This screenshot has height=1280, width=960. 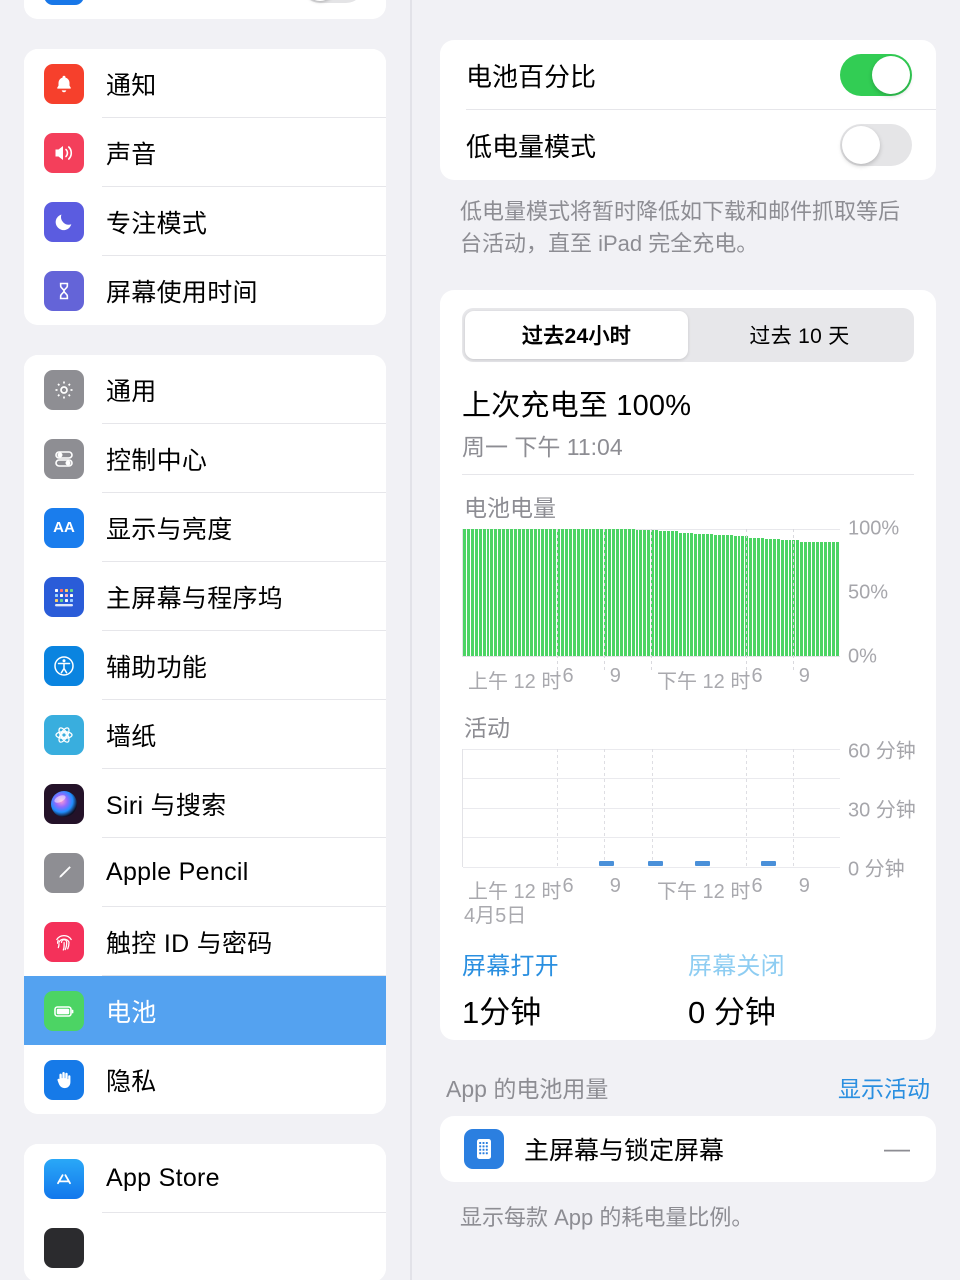 I want to click on sidebar-item-home-screen-dock: 主屏幕与程序坞, so click(x=205, y=596).